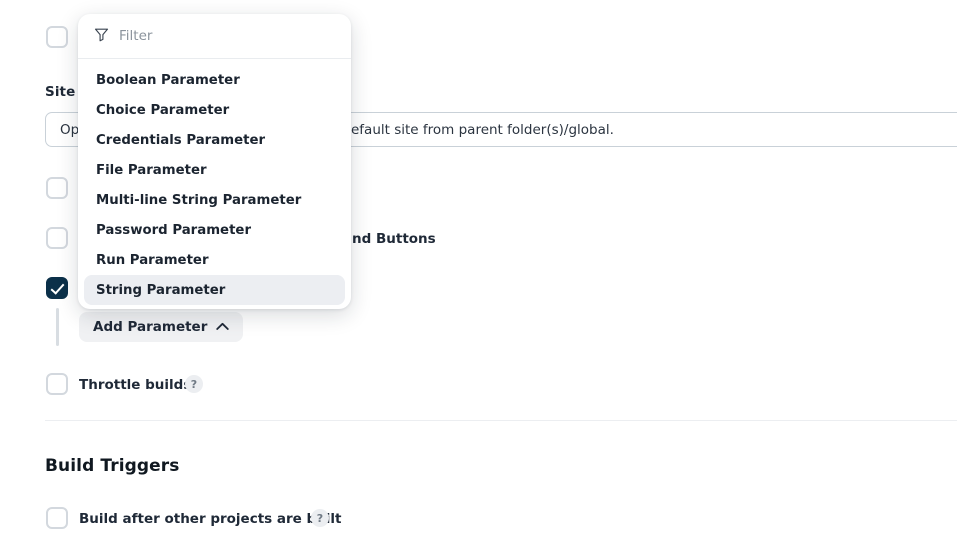 This screenshot has width=957, height=541. Describe the element at coordinates (223, 327) in the screenshot. I see `chevron-up-icon` at that location.